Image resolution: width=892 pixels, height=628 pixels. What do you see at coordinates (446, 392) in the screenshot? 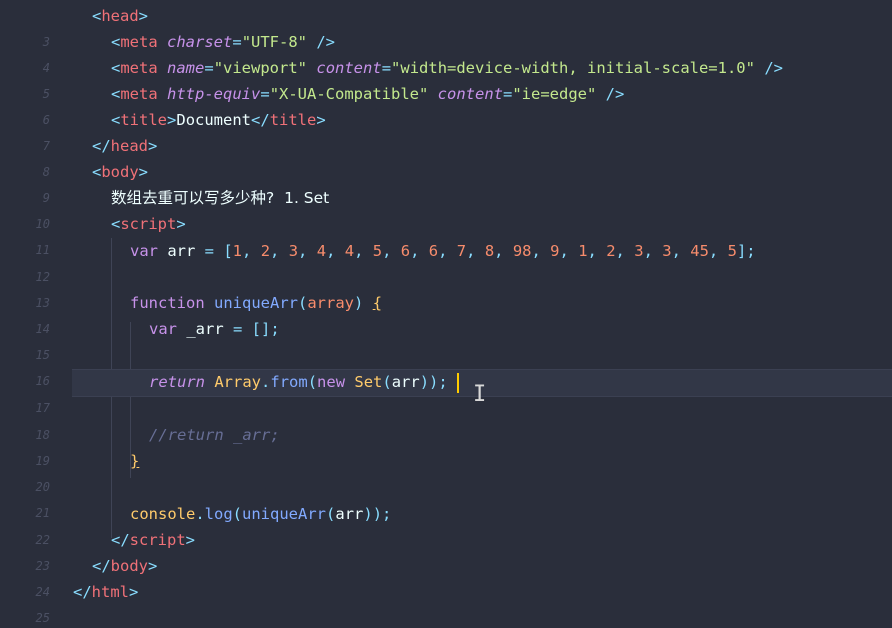
I see `code-line: 17 return Array.from(new Set(arr));` at bounding box center [446, 392].